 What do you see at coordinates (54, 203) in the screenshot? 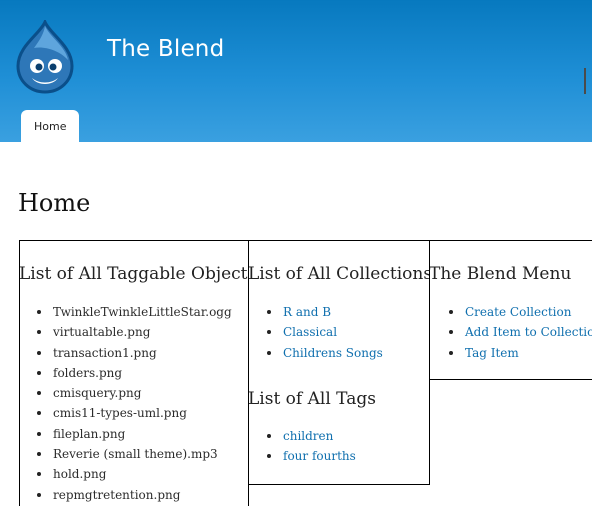
I see `page-title: Home` at bounding box center [54, 203].